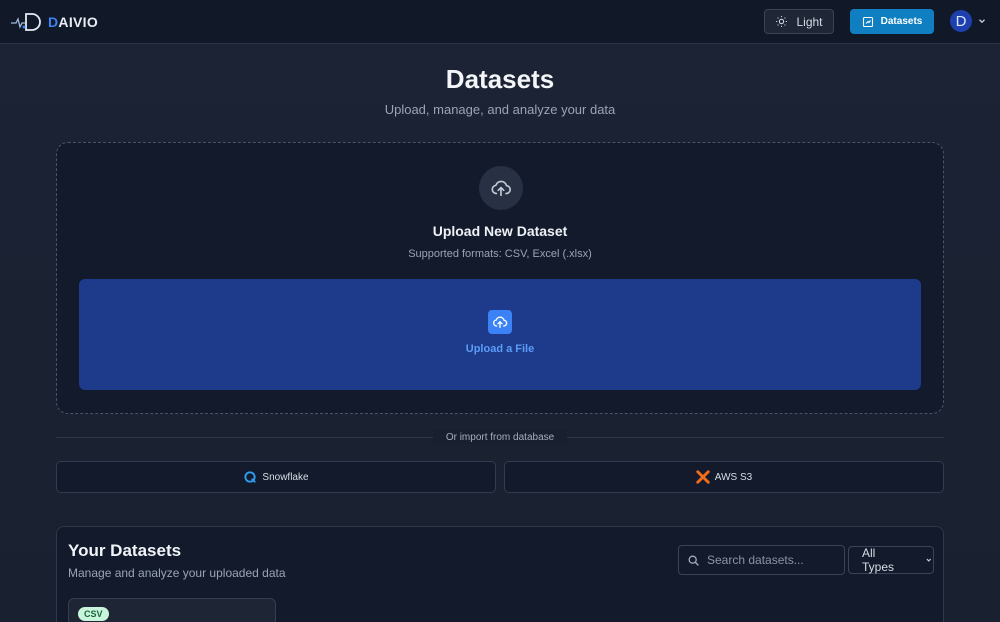  I want to click on datasets-nav-button: Datasets, so click(892, 21).